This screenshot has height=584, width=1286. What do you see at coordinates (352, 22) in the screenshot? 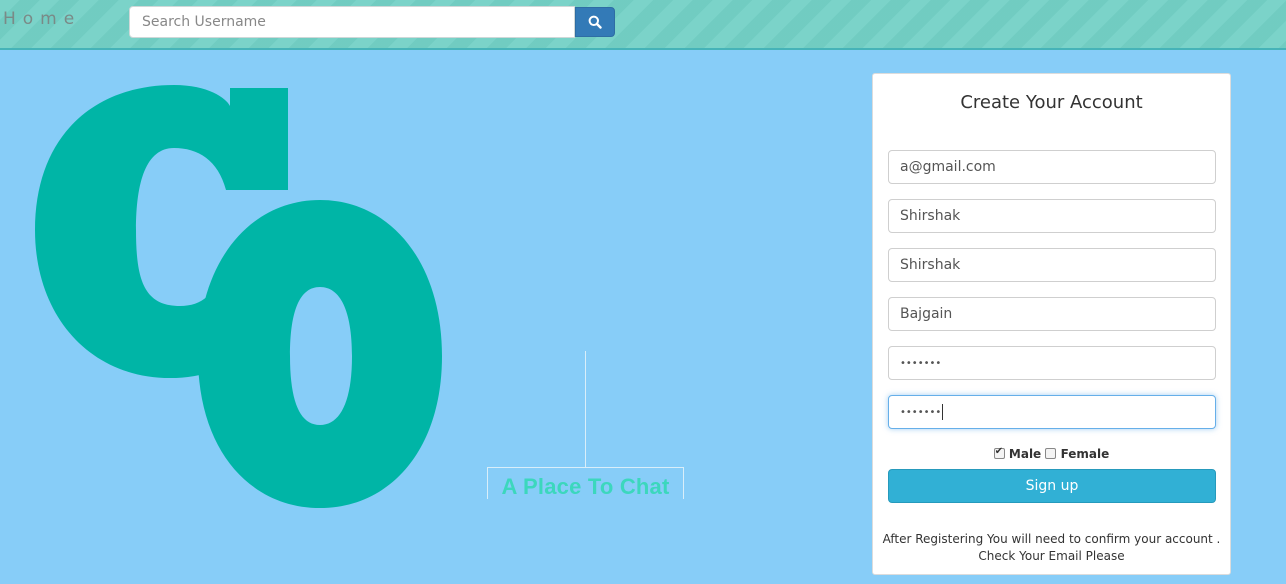
I see `search-input` at bounding box center [352, 22].